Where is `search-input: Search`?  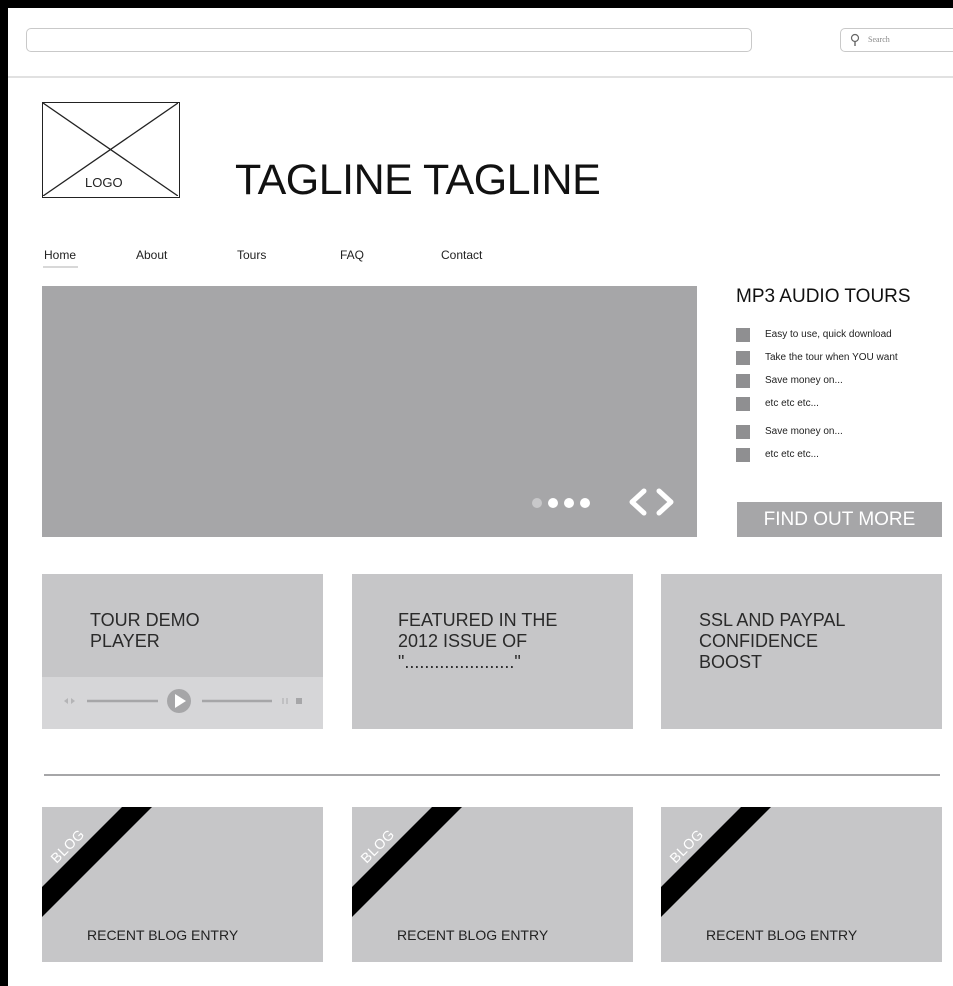
search-input: Search is located at coordinates (896, 40).